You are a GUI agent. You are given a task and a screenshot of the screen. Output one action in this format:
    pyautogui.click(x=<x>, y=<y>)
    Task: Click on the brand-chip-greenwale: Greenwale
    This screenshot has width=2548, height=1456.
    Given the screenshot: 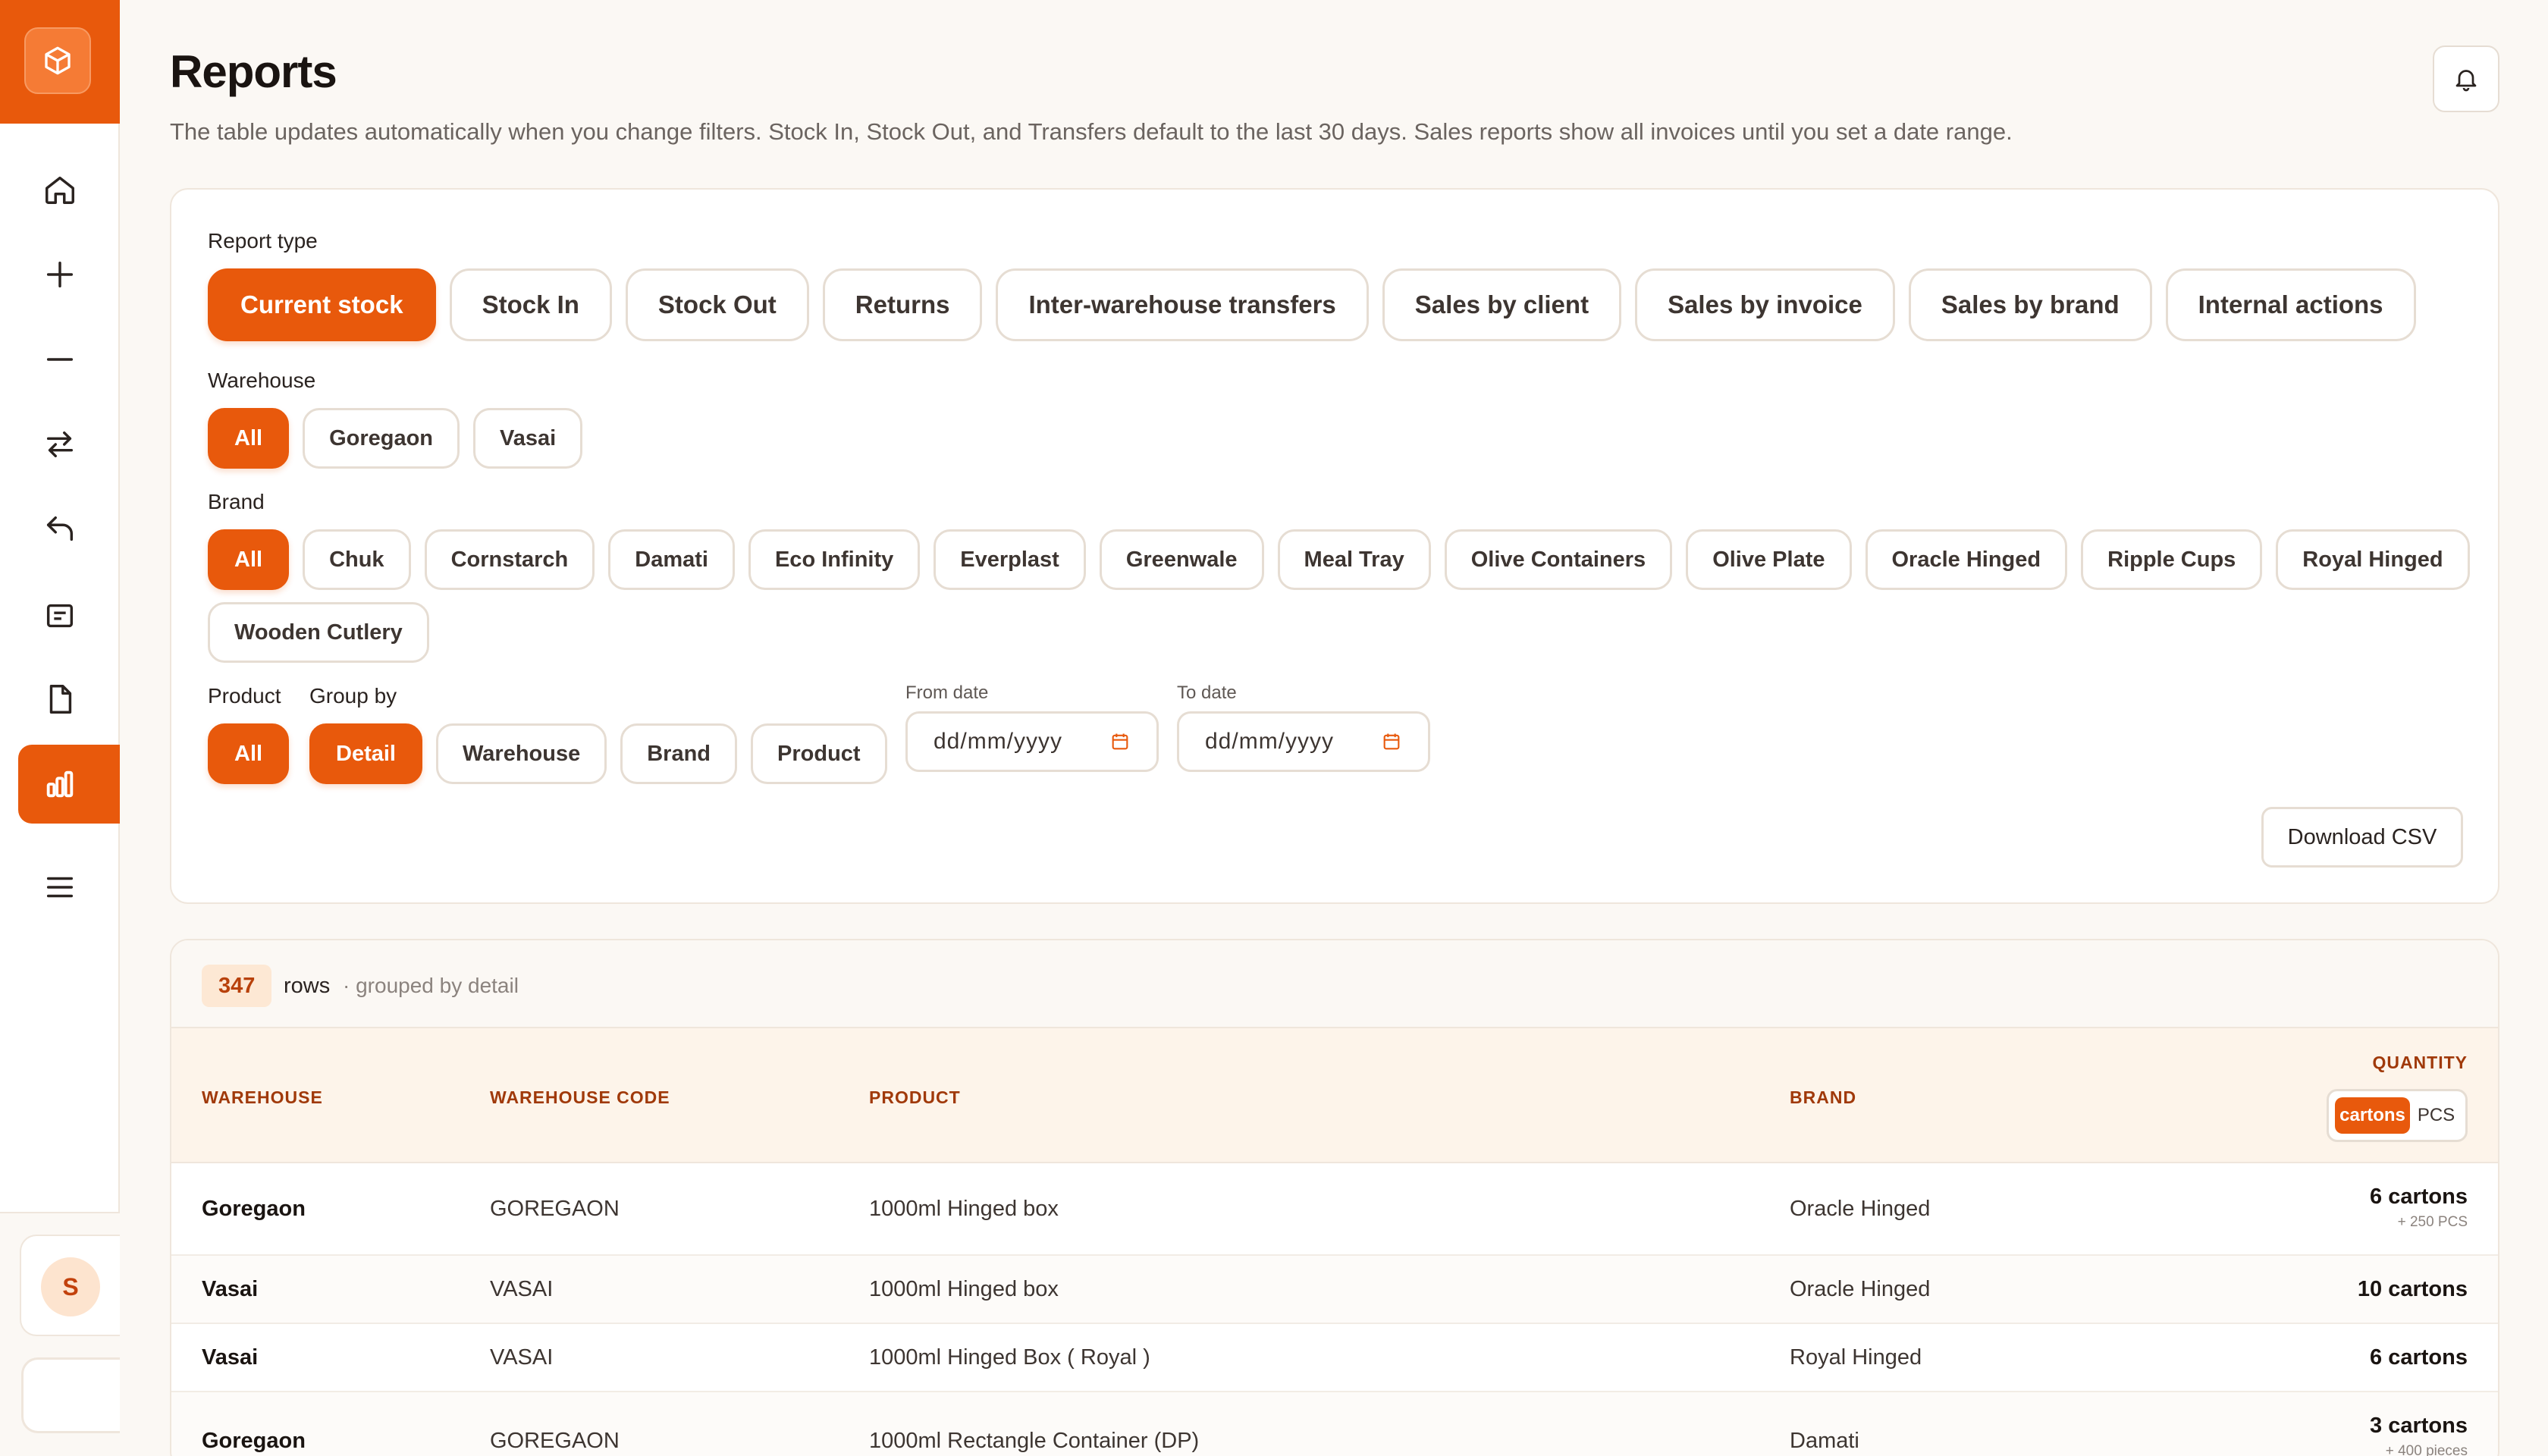 What is the action you would take?
    pyautogui.click(x=1181, y=559)
    